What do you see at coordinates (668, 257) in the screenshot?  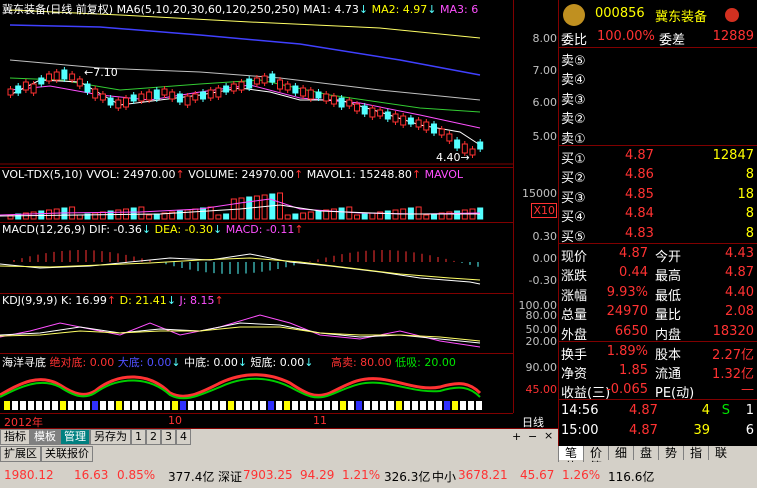 I see `stat-label: 今开` at bounding box center [668, 257].